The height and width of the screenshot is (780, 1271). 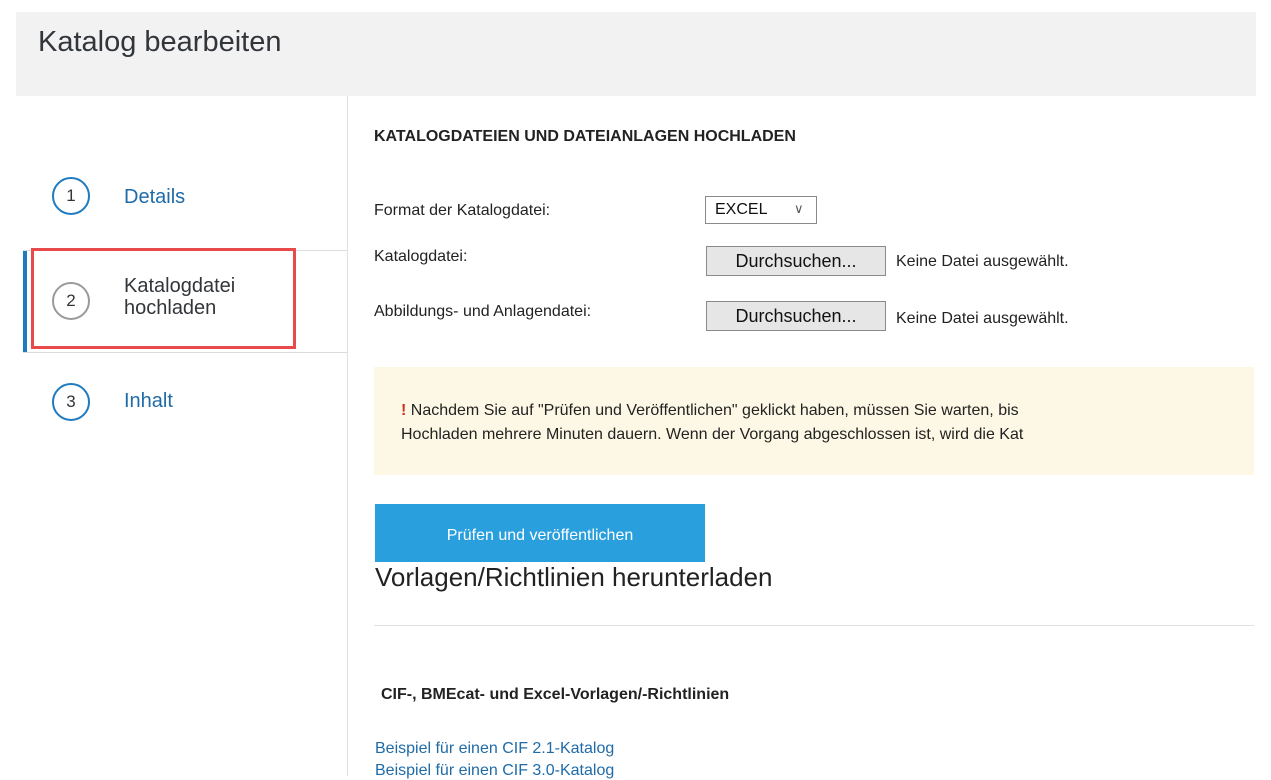 What do you see at coordinates (574, 577) in the screenshot?
I see `templates-section-title: Vorlagen/Richtlinien herunterladen` at bounding box center [574, 577].